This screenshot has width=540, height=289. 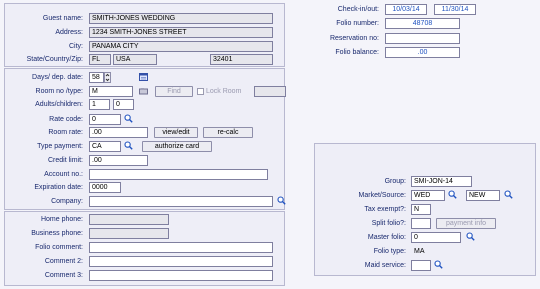 What do you see at coordinates (118, 132) in the screenshot?
I see `room-rate-field: .00` at bounding box center [118, 132].